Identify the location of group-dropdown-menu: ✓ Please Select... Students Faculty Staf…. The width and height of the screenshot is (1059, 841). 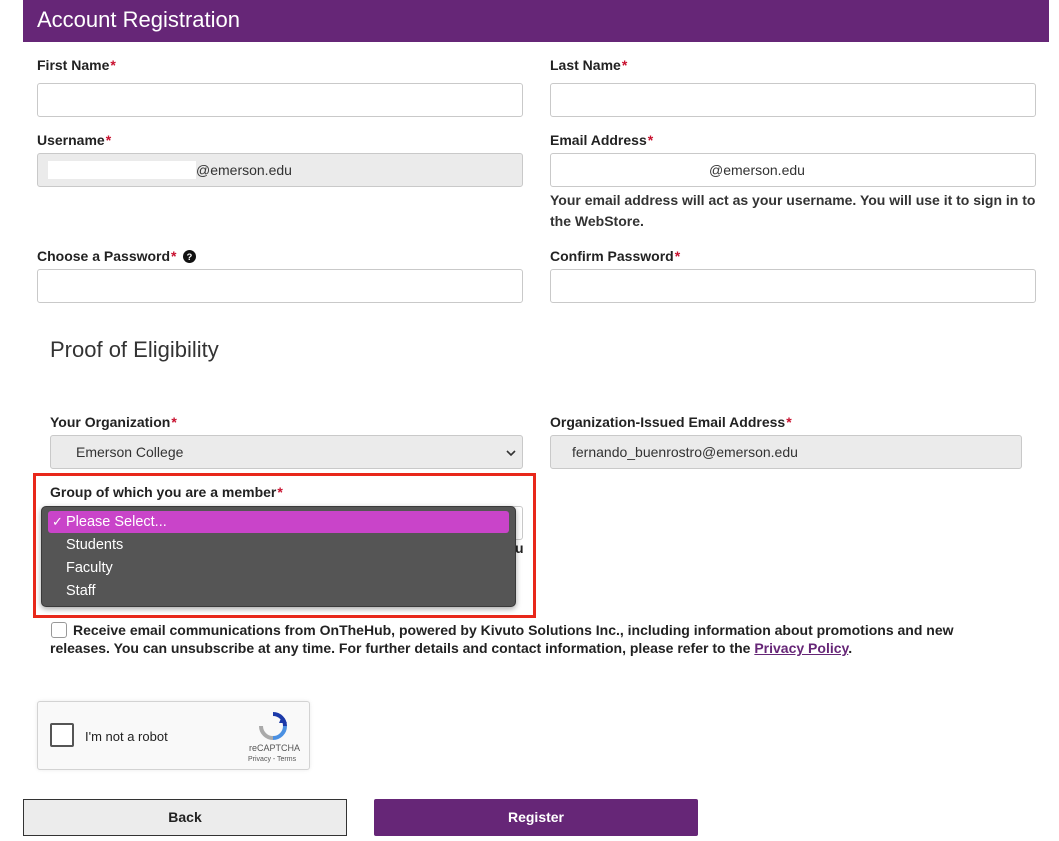
(278, 556).